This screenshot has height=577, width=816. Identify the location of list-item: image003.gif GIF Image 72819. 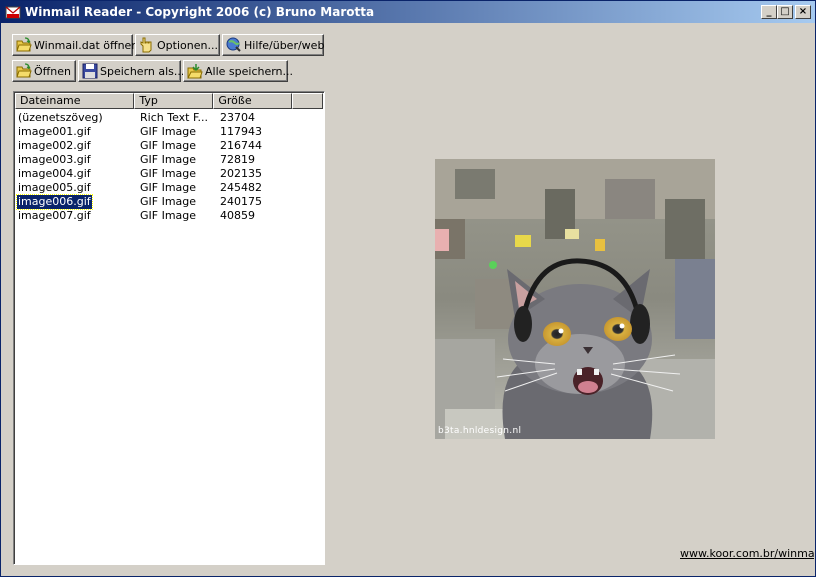
(169, 160).